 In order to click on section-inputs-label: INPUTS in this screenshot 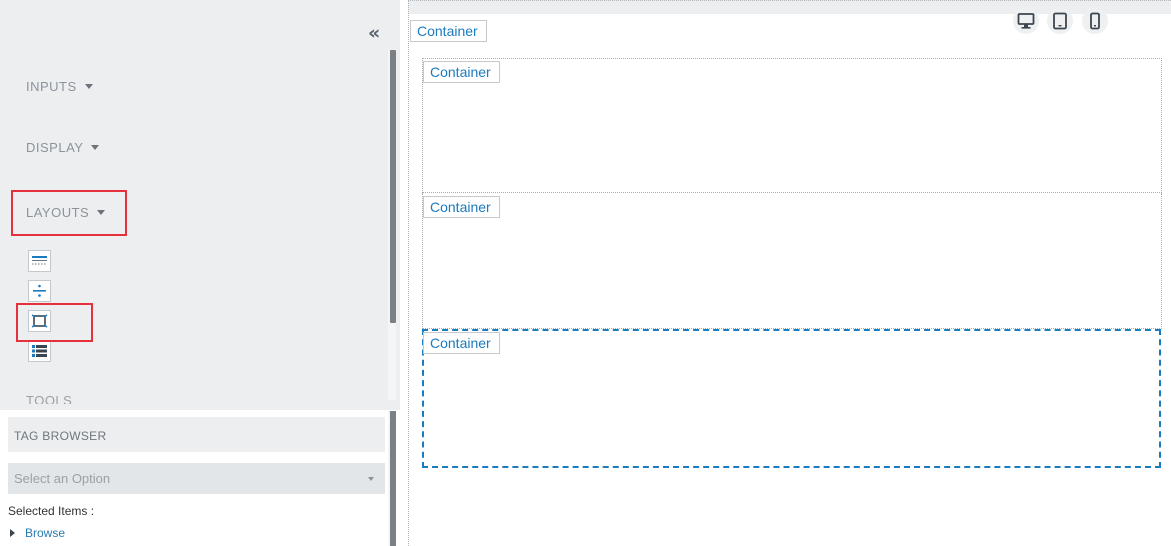, I will do `click(51, 86)`.